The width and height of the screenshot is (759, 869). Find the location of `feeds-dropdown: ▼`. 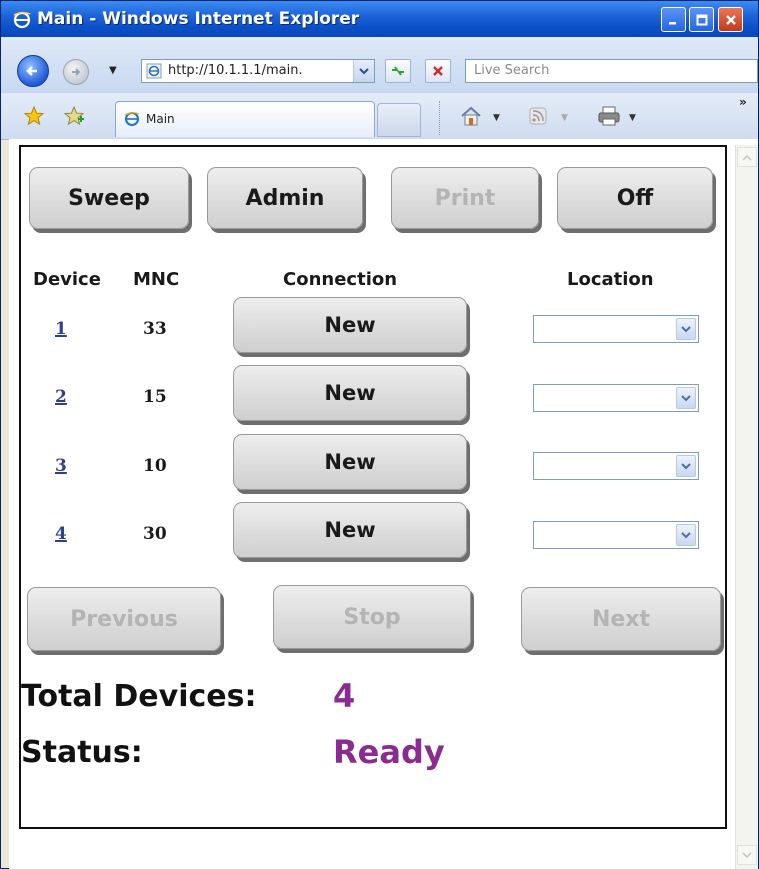

feeds-dropdown: ▼ is located at coordinates (564, 118).